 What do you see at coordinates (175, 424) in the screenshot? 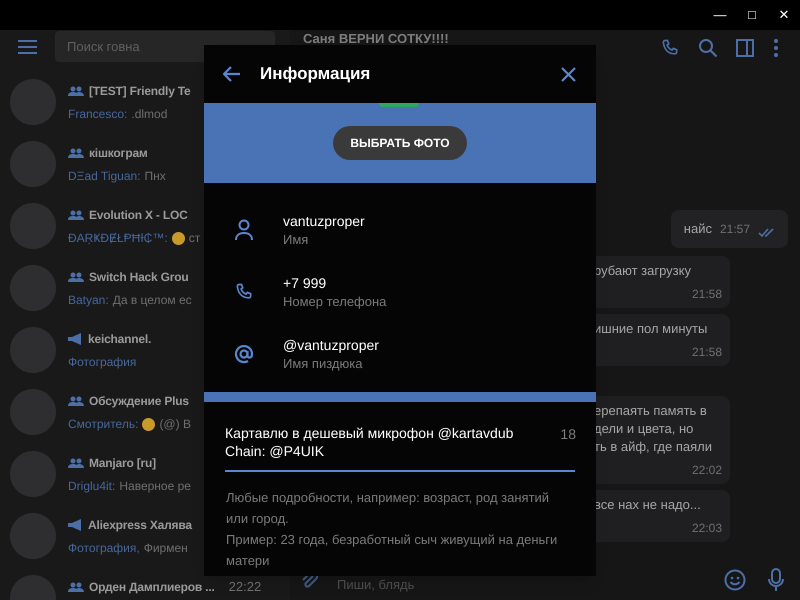
I see `message-preview: (@) В` at bounding box center [175, 424].